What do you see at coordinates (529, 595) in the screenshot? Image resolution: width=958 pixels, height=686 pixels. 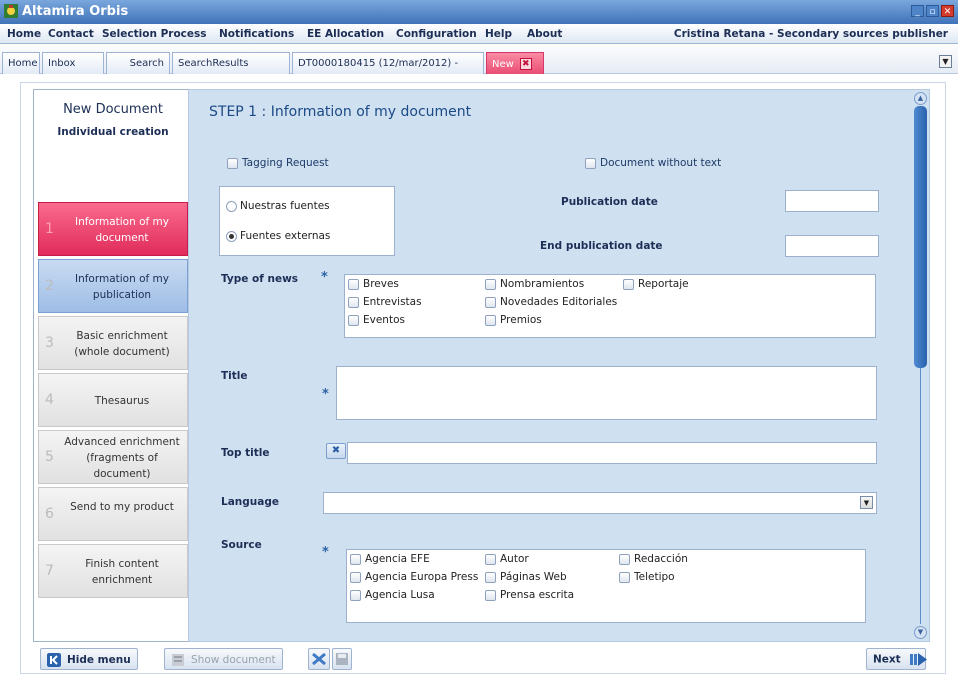 I see `option-prensa-escrita: Prensa escrita` at bounding box center [529, 595].